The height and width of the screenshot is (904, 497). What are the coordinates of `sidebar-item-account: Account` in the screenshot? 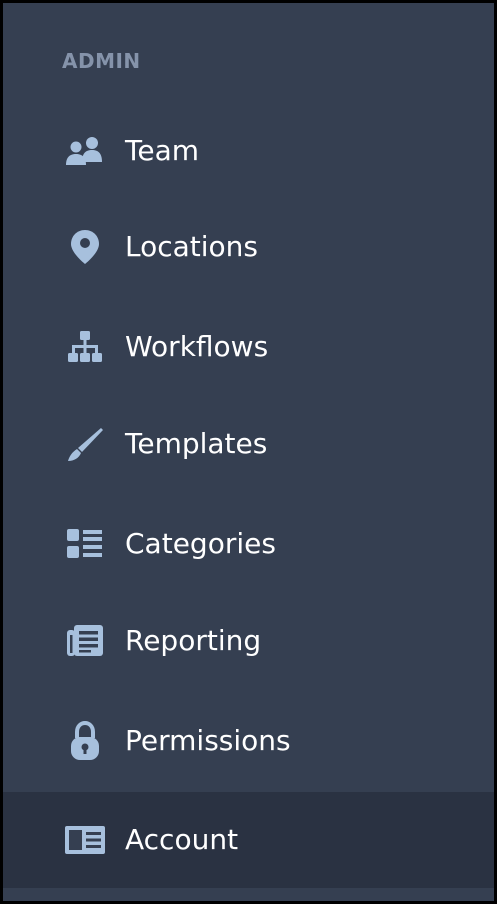 It's located at (248, 840).